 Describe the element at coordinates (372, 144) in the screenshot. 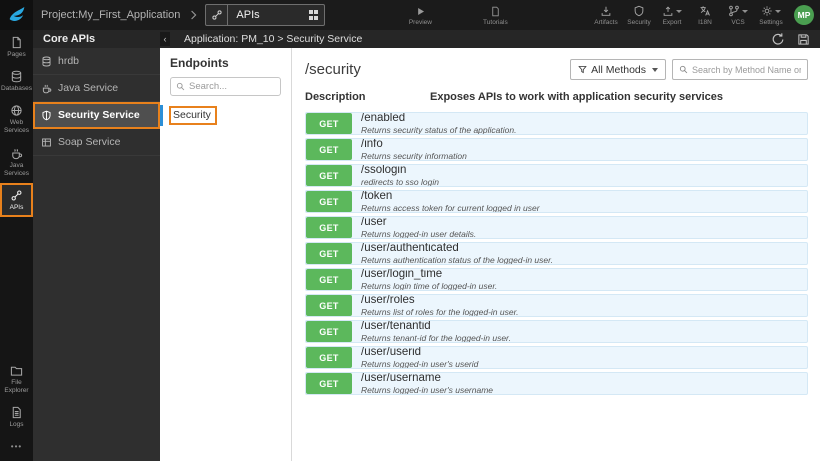

I see `endpoint-path: /info` at that location.